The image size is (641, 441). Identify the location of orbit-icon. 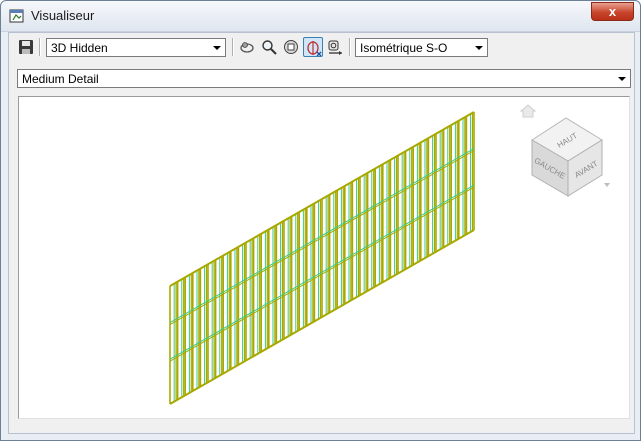
(247, 47).